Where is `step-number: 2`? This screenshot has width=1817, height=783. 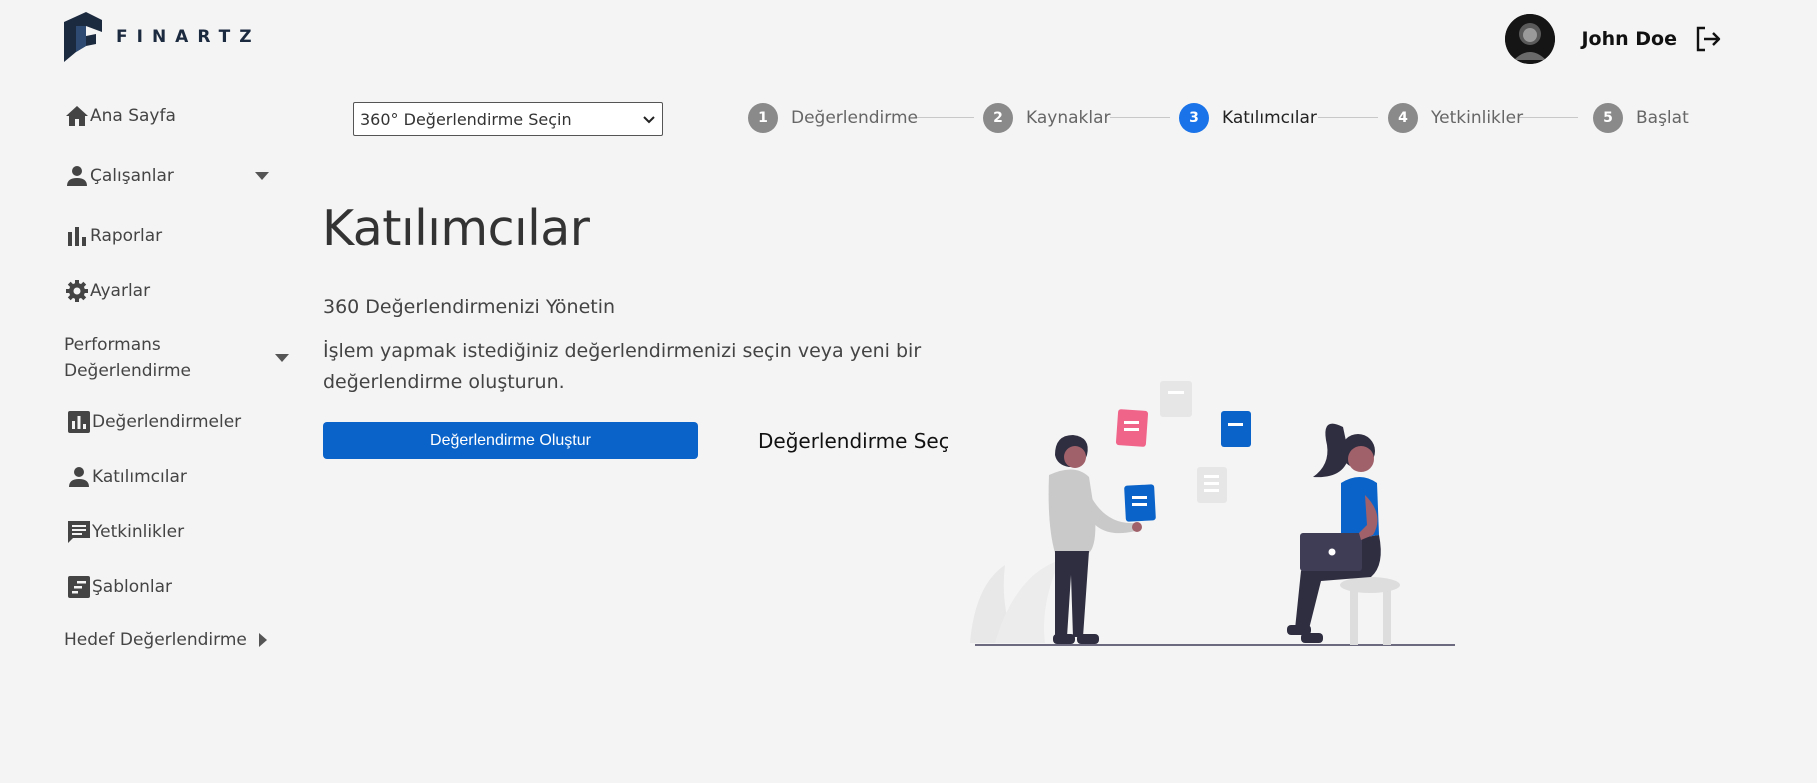
step-number: 2 is located at coordinates (998, 118).